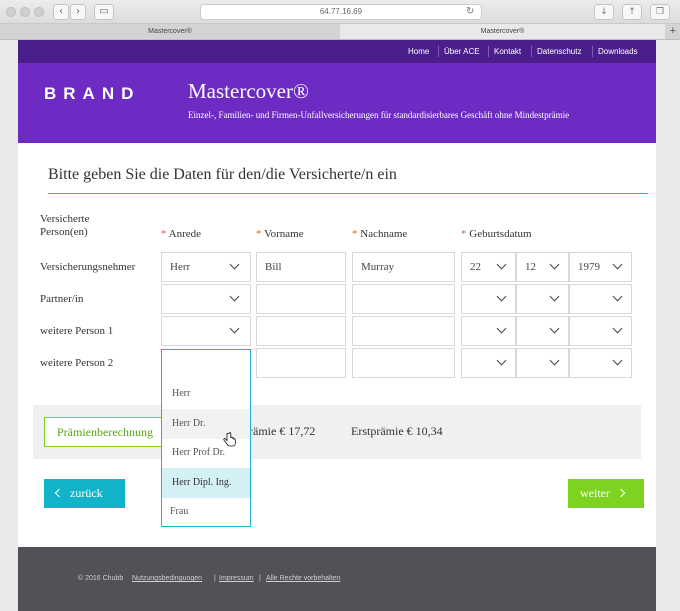 The width and height of the screenshot is (680, 611). Describe the element at coordinates (502, 31) in the screenshot. I see `tab-mastercover-2: Mastercover®` at that location.